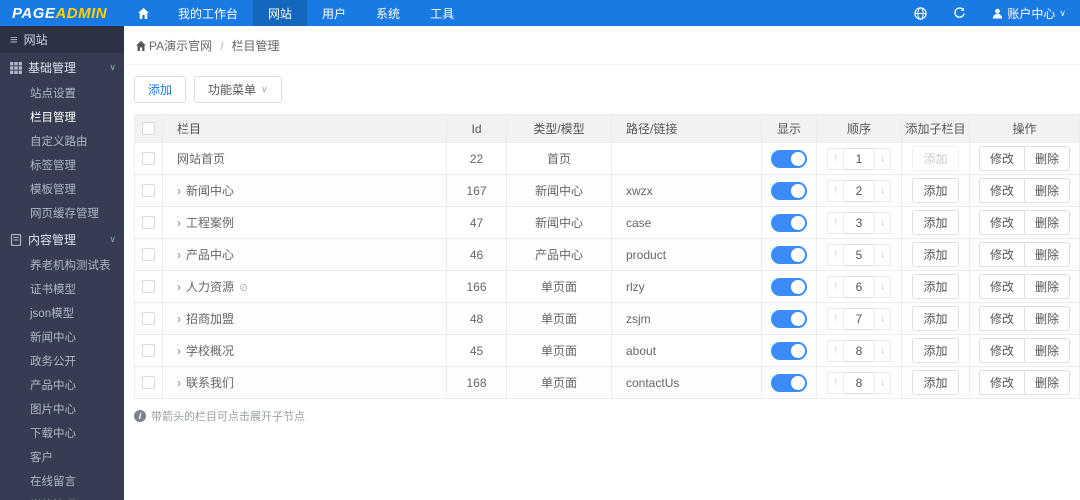 This screenshot has height=500, width=1080. I want to click on breadcrumb-site: PA演示官网, so click(180, 45).